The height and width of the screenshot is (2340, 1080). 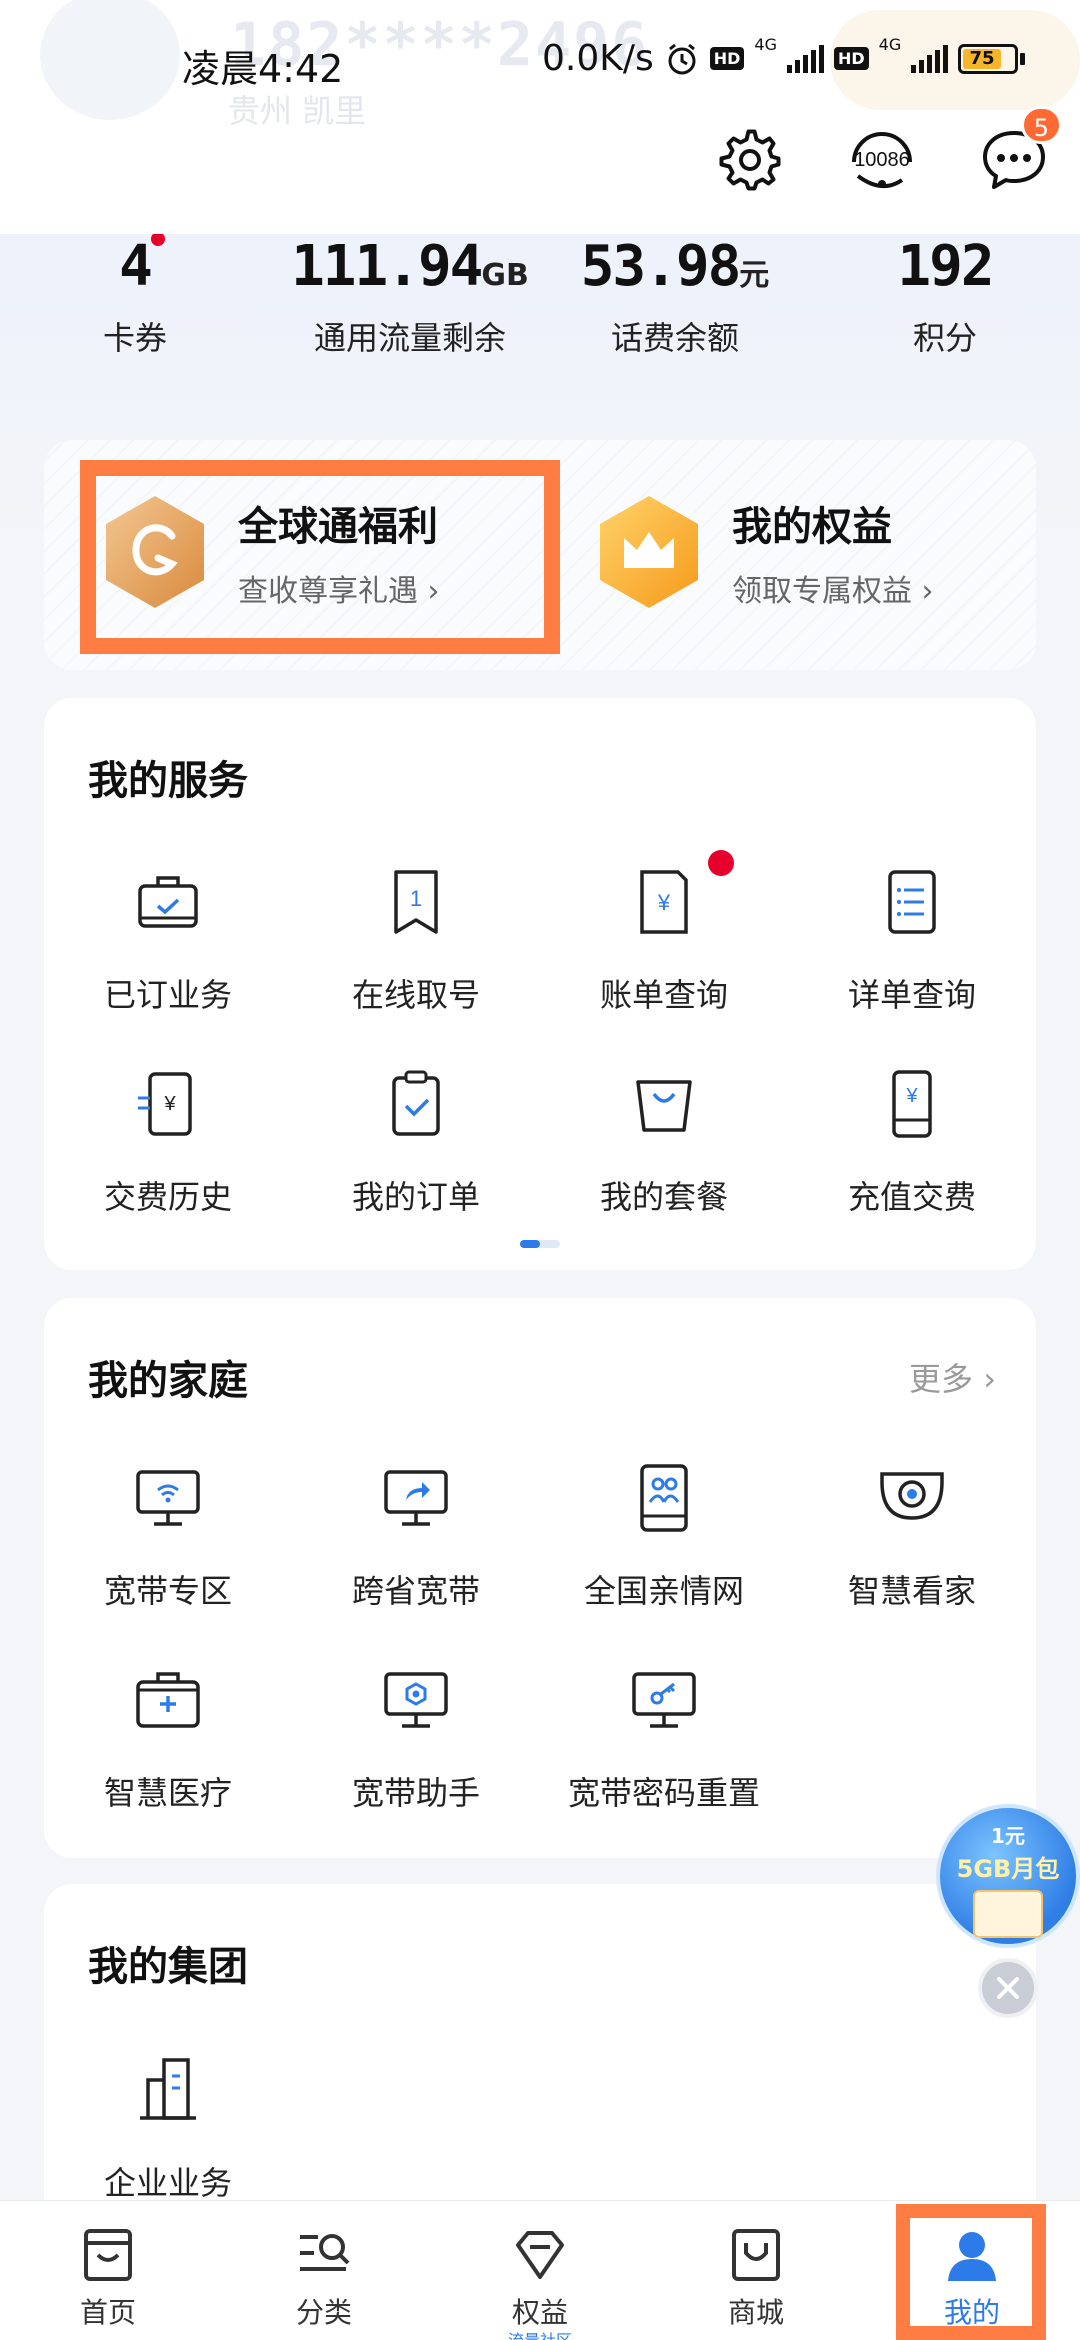 I want to click on service-label: 详单查询, so click(x=911, y=995).